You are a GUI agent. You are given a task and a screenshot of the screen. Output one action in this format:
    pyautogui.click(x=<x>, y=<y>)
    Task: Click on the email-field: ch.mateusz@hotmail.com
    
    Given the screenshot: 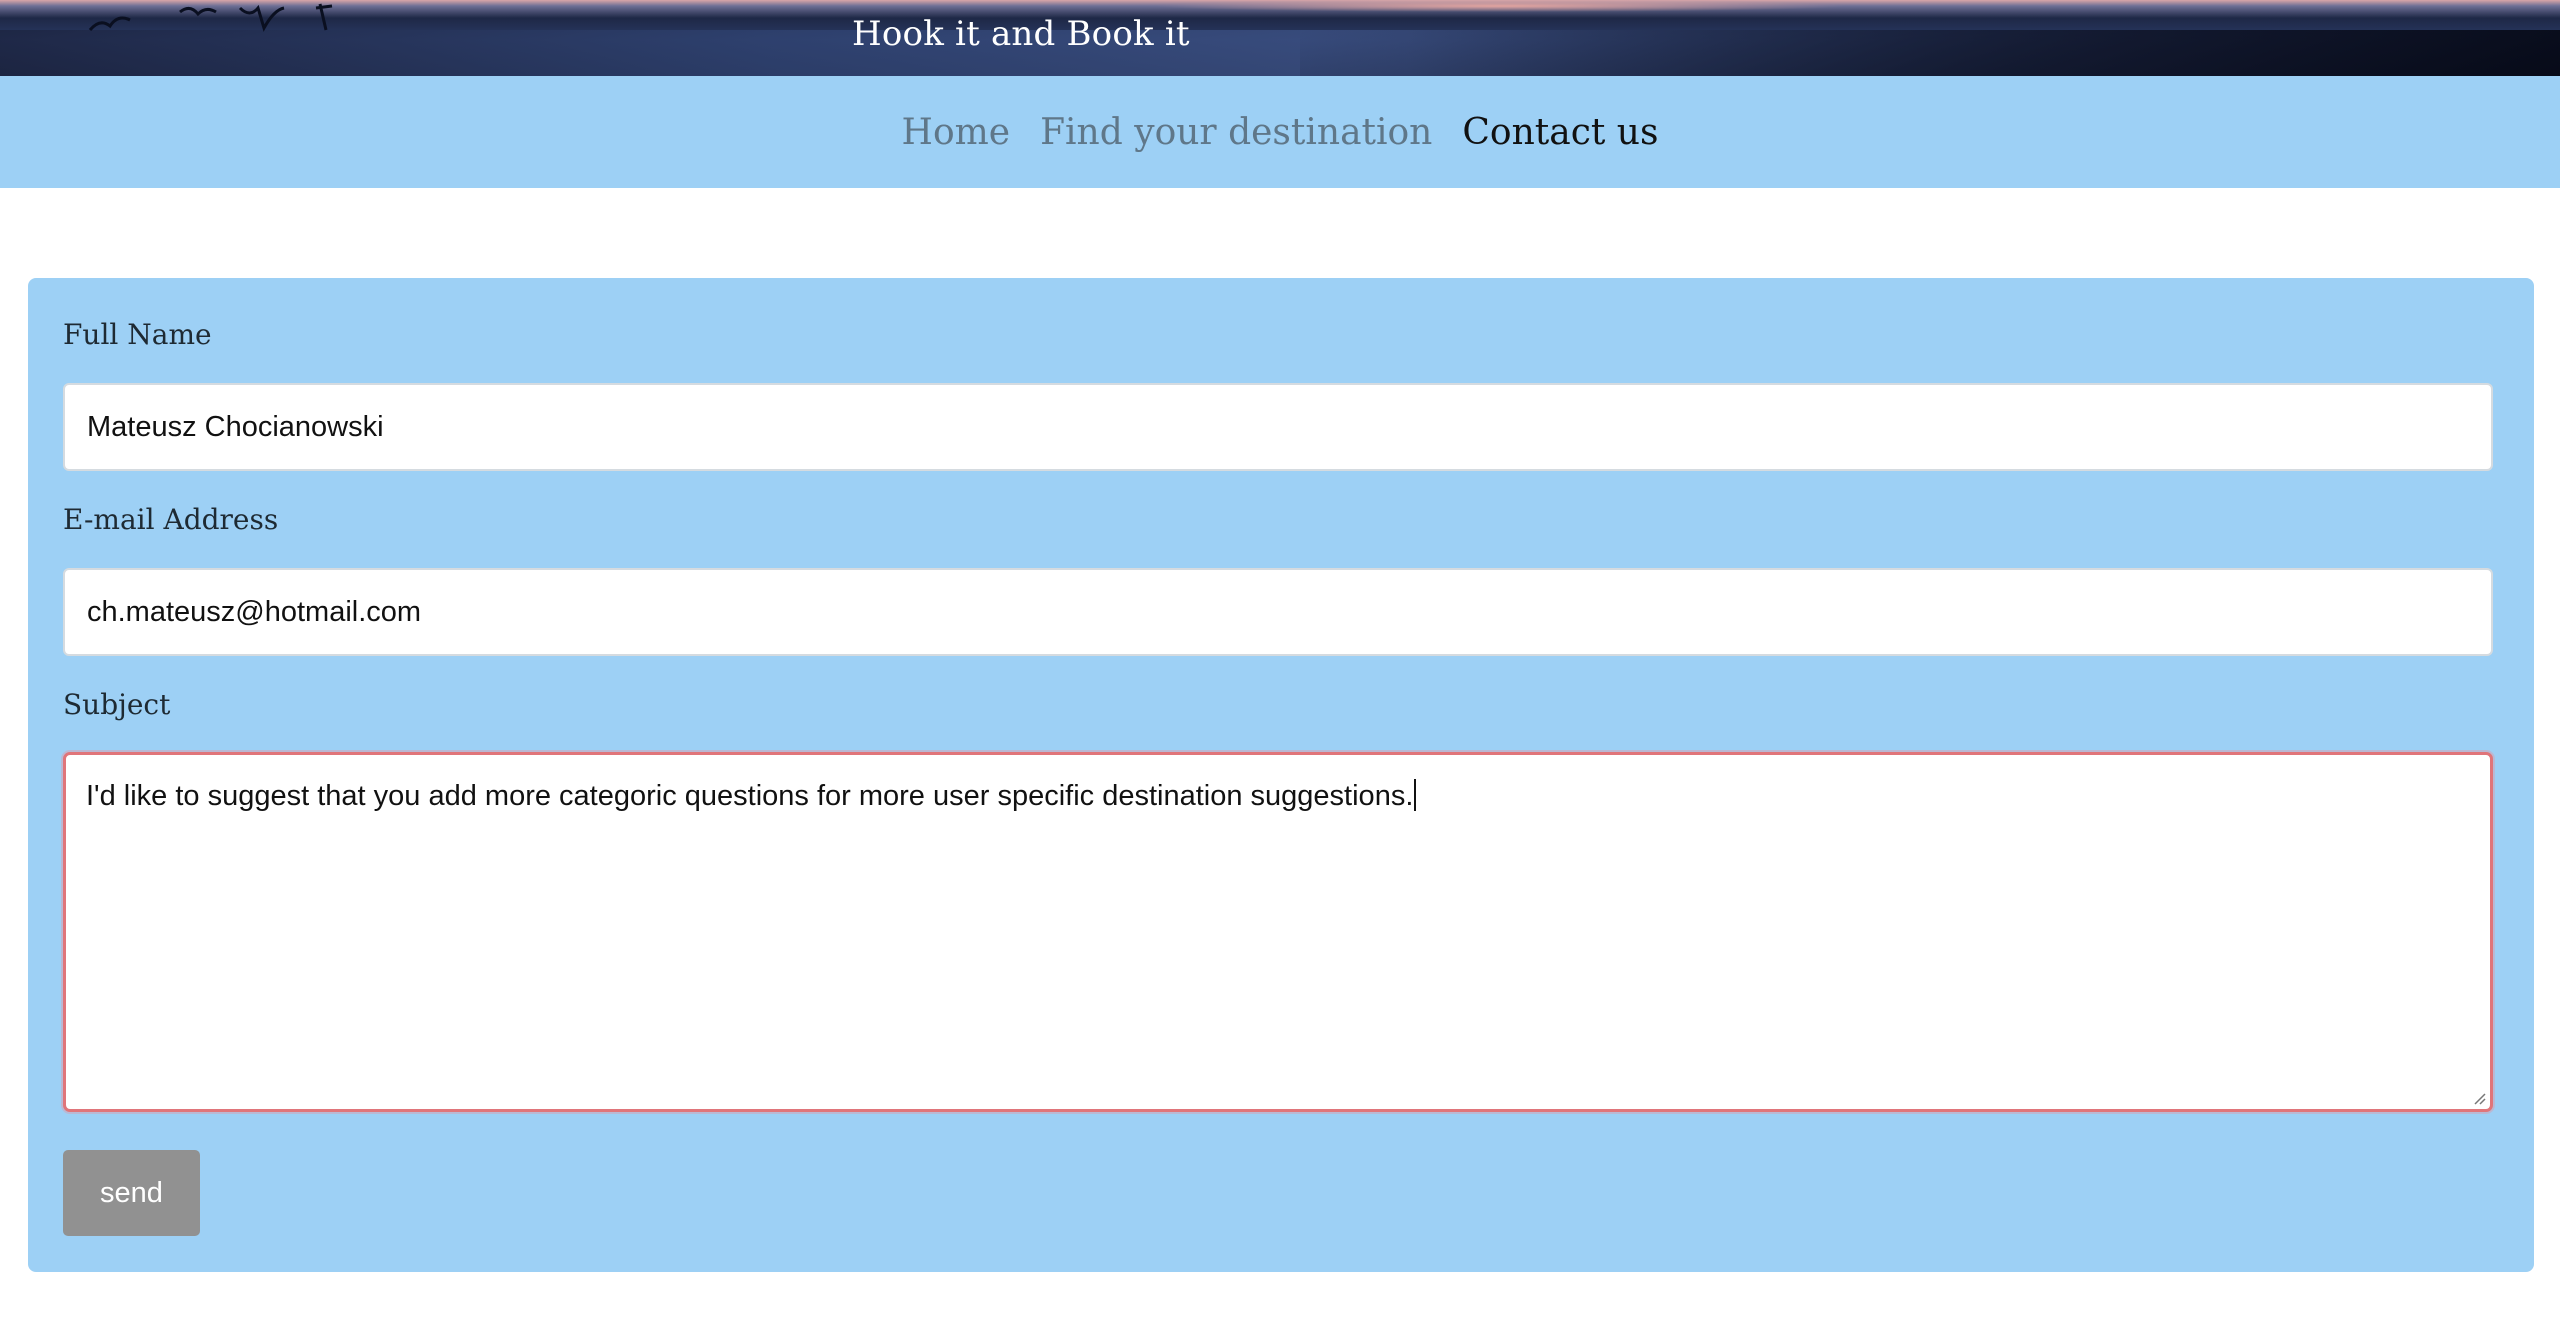 What is the action you would take?
    pyautogui.click(x=1278, y=612)
    